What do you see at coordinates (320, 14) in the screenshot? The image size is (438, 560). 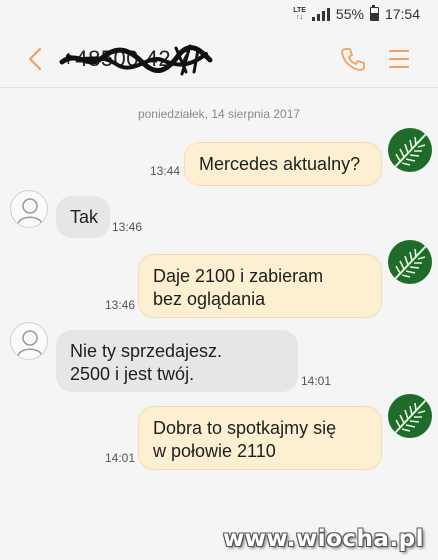 I see `signal-icon` at bounding box center [320, 14].